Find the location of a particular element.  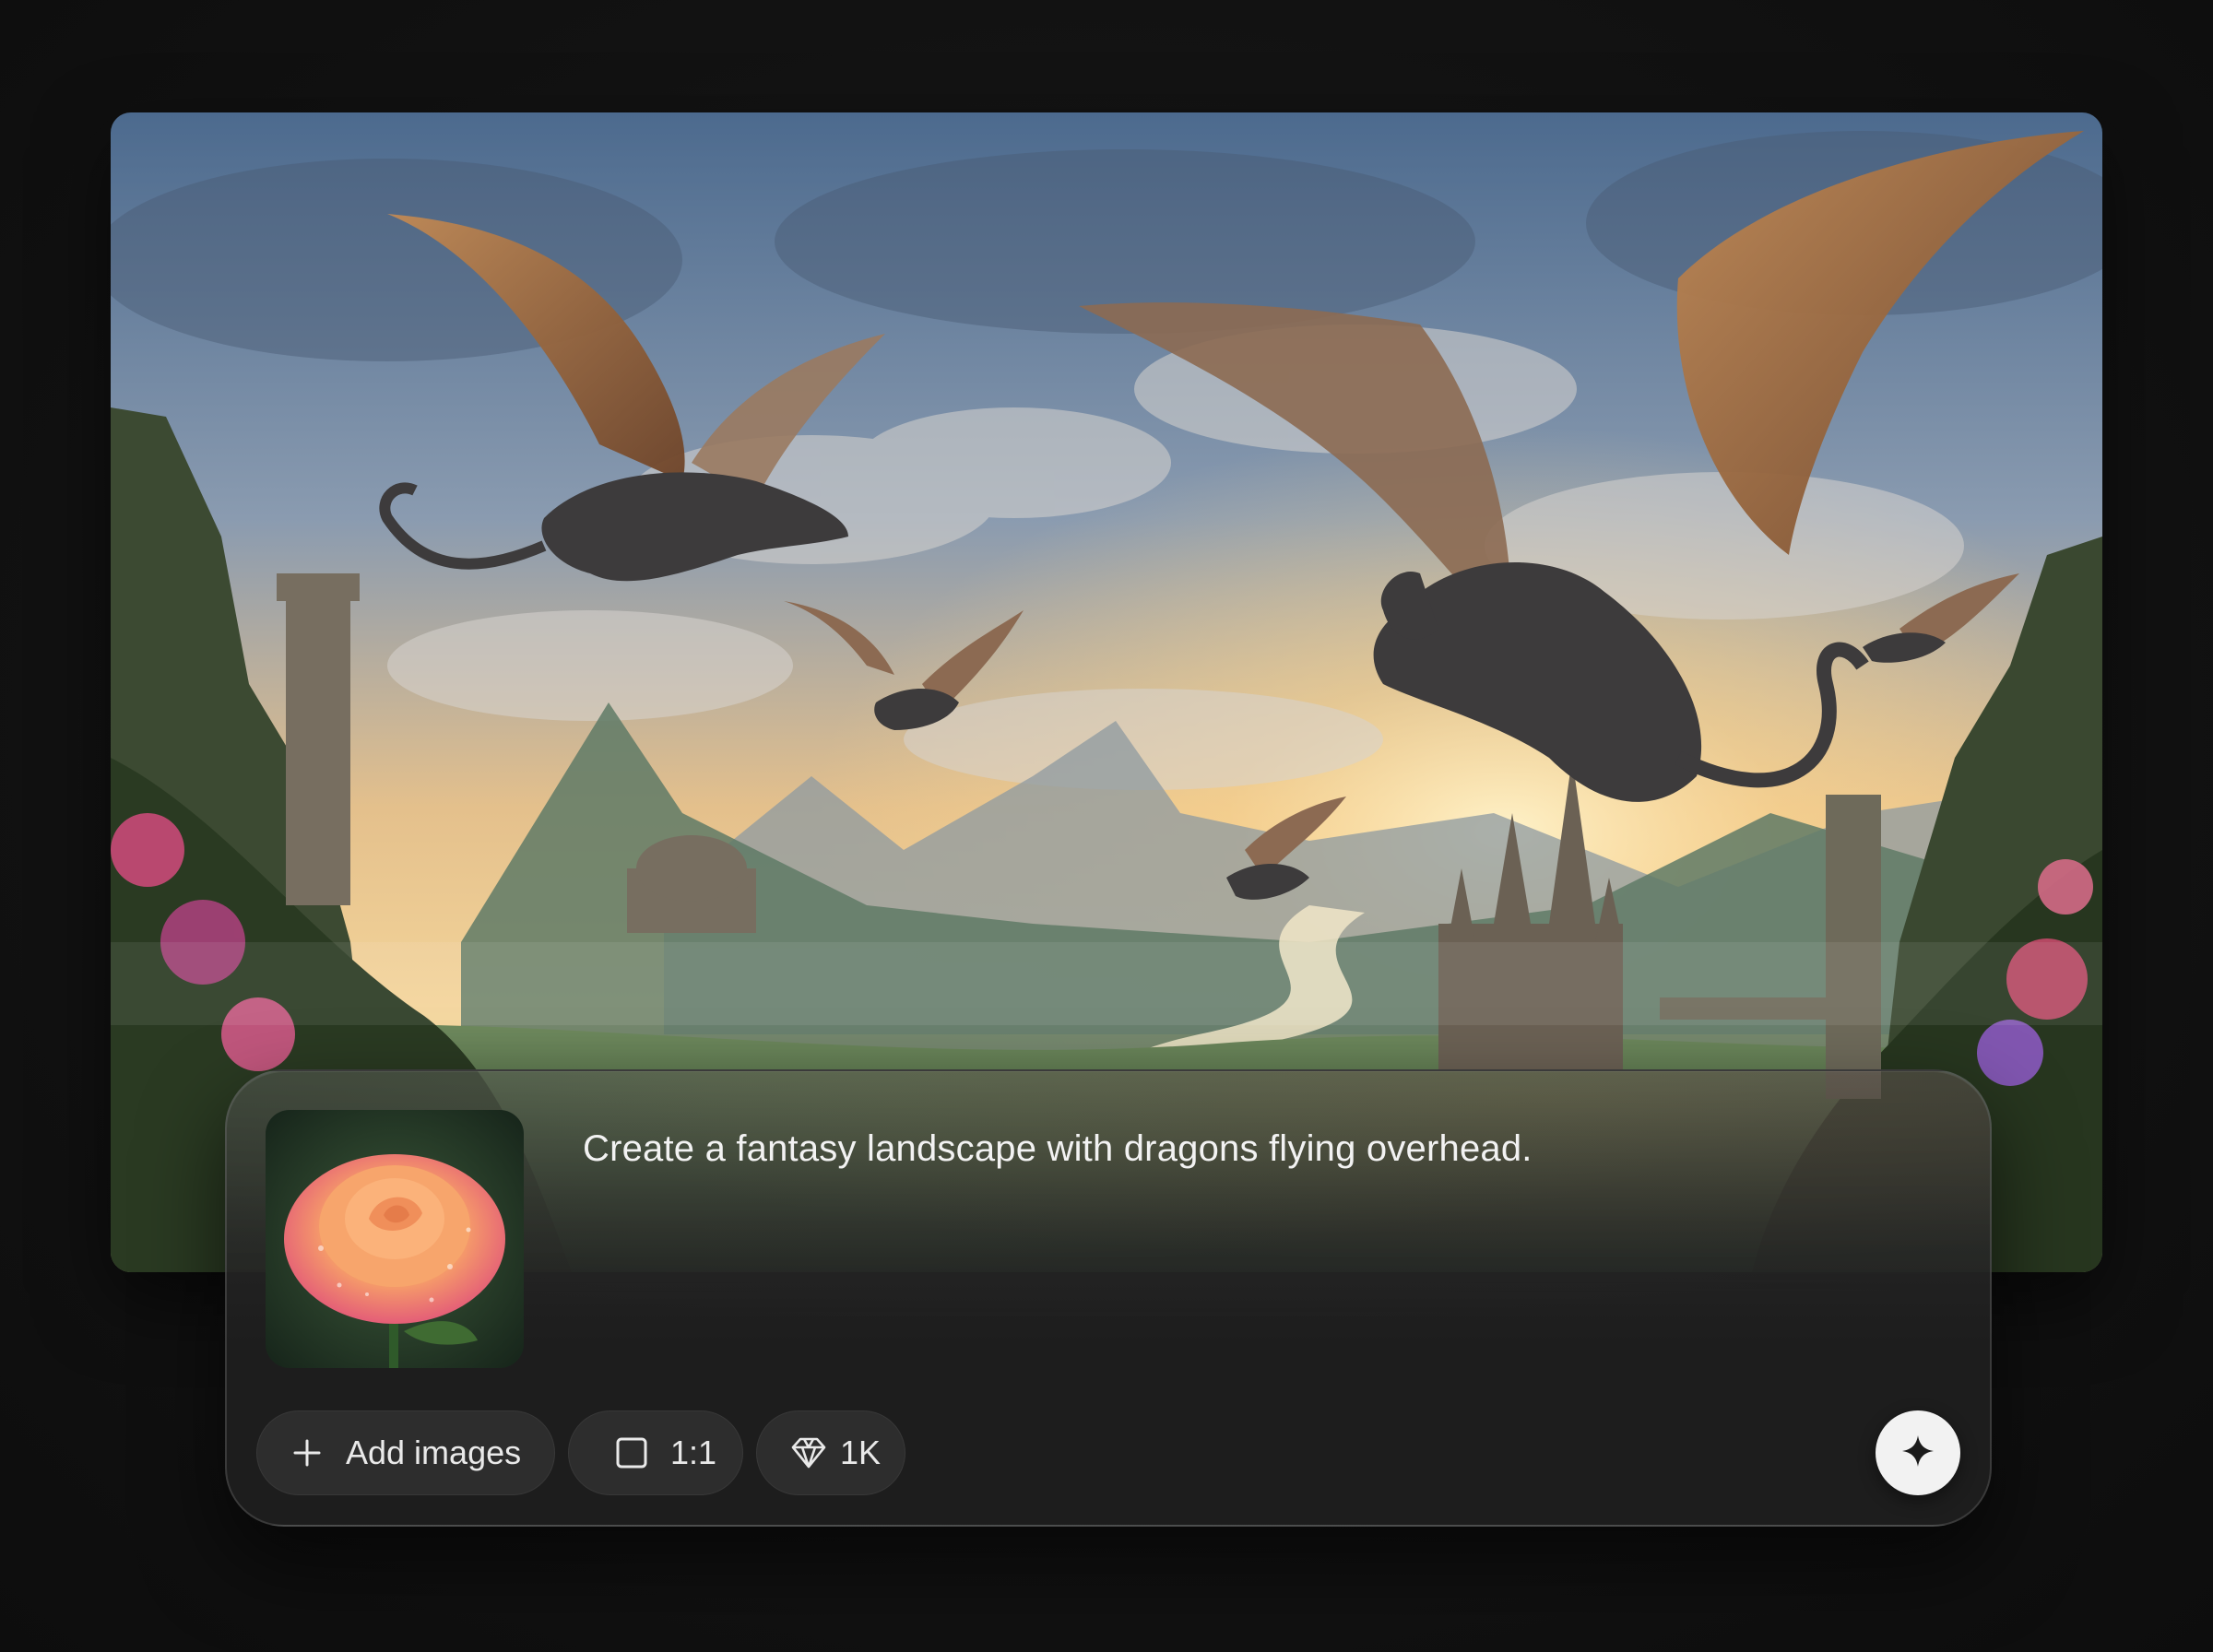

sparkle-icon is located at coordinates (1917, 1453).